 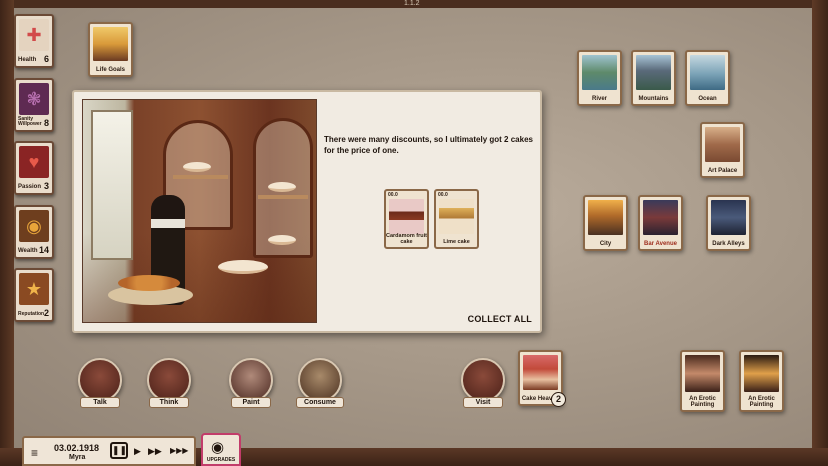 I want to click on consume-label: Consume, so click(x=320, y=402).